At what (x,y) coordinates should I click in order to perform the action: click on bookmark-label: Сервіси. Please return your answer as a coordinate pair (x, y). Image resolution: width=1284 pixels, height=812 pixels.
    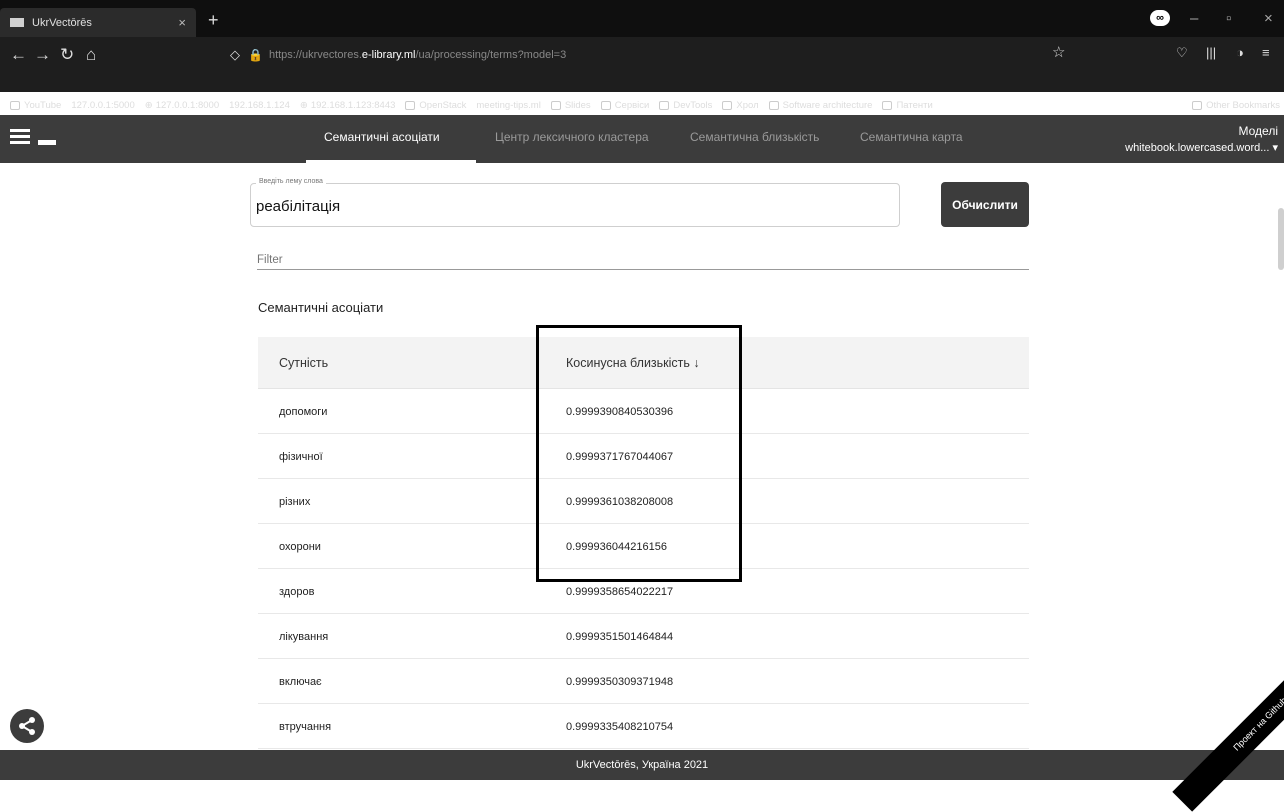
    Looking at the image, I should click on (632, 105).